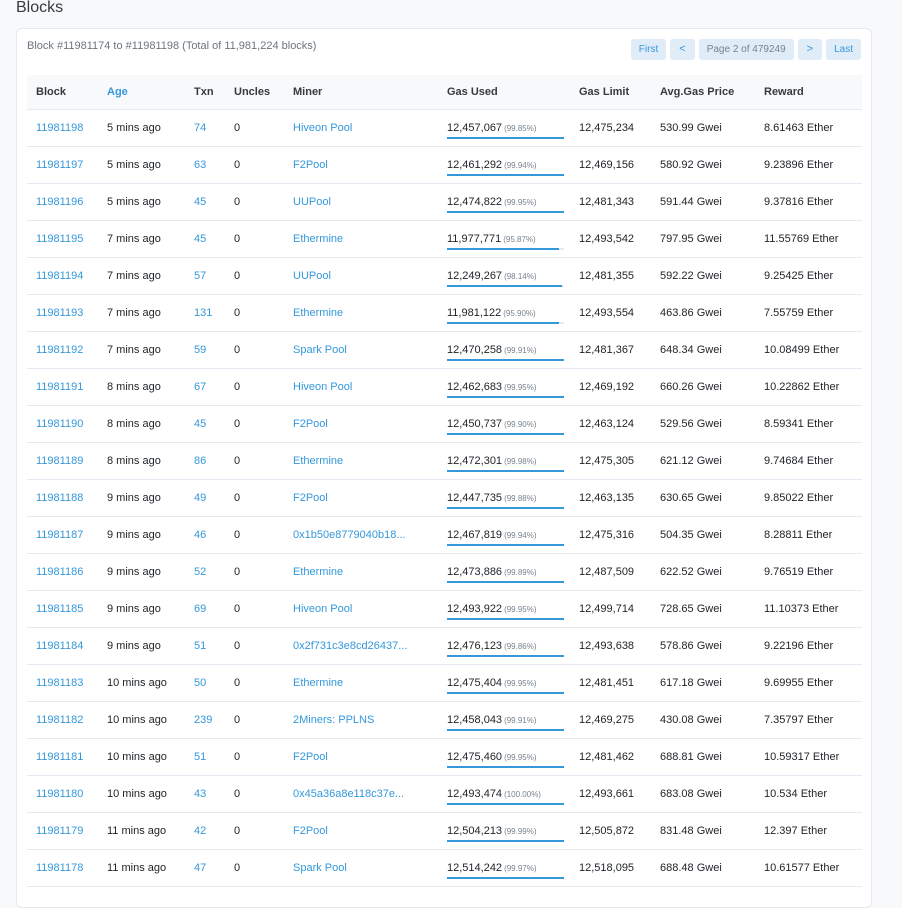  What do you see at coordinates (62, 202) in the screenshot?
I see `block-number-link: 11981196` at bounding box center [62, 202].